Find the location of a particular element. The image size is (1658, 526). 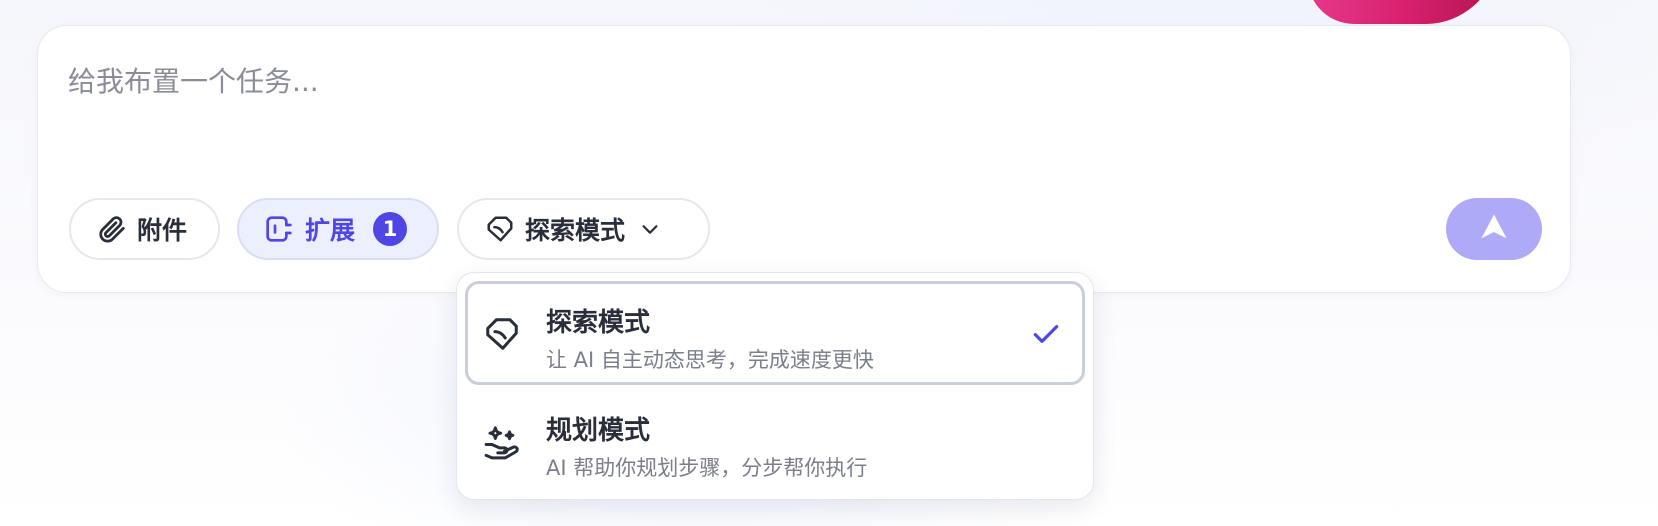

checkmark-icon is located at coordinates (1046, 334).